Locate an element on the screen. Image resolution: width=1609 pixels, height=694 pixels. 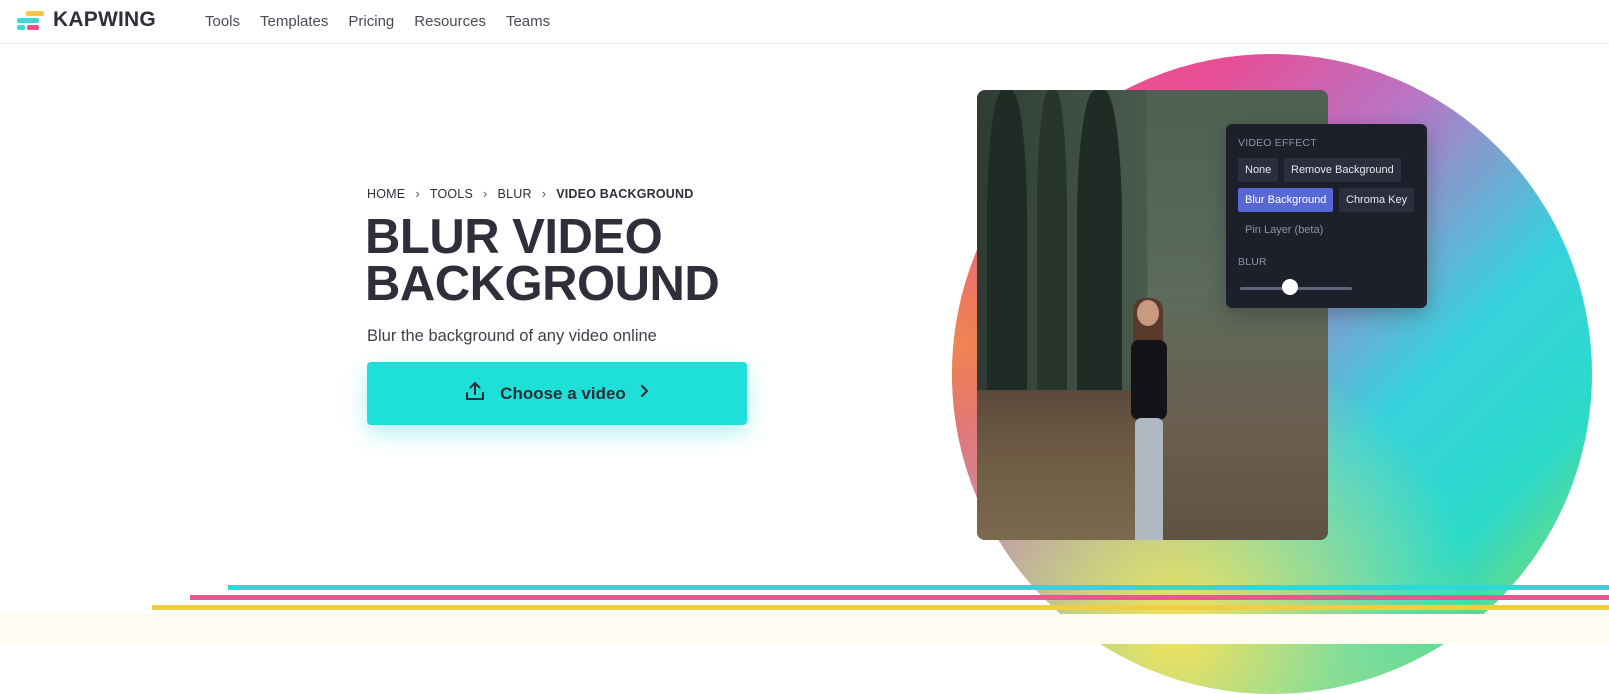
breadcrumb-blur: BLUR is located at coordinates (515, 194).